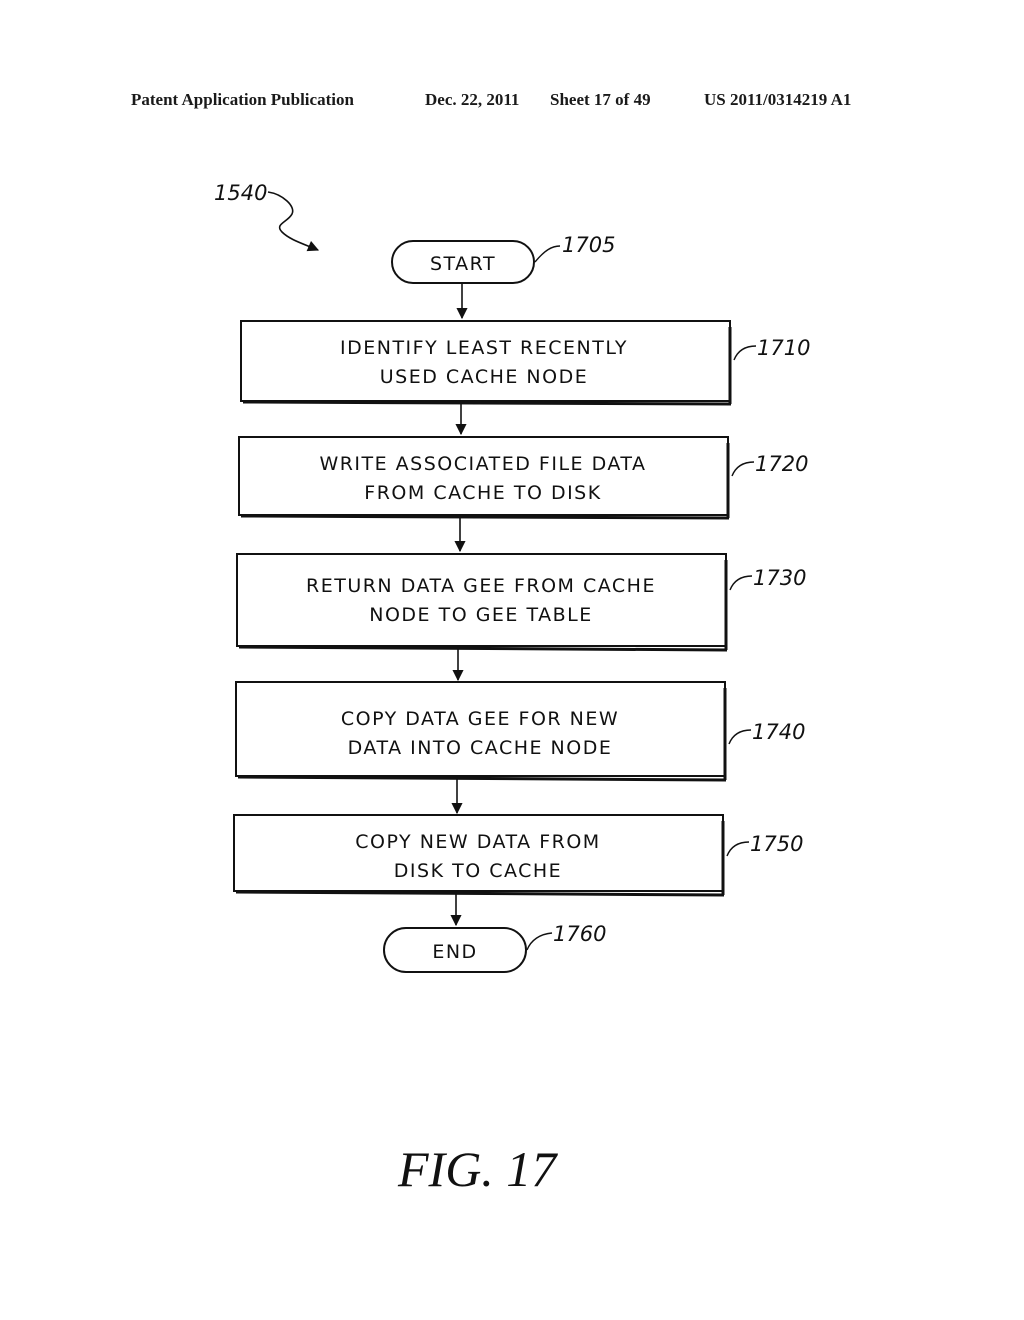  Describe the element at coordinates (484, 377) in the screenshot. I see `step-1710-line-2: USED CACHE NODE` at that location.